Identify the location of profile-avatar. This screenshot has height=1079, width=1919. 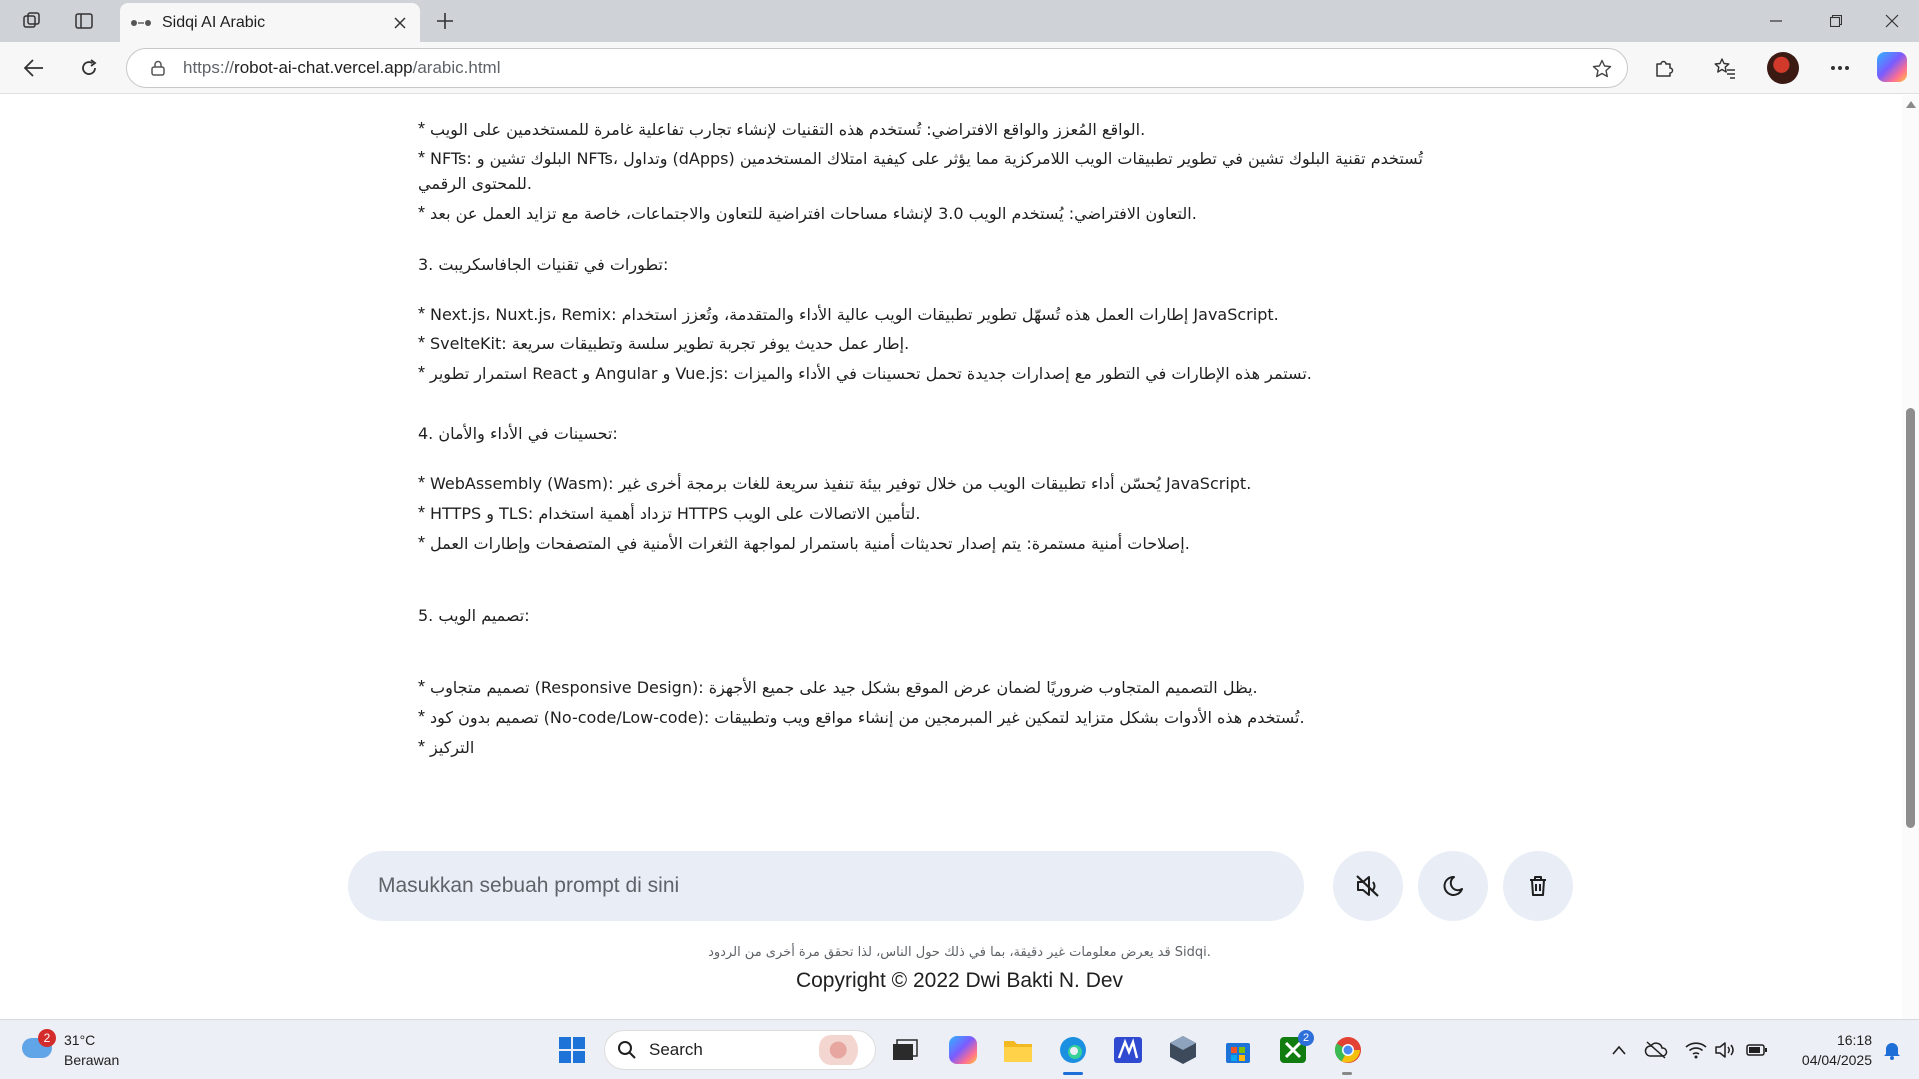
(1783, 68).